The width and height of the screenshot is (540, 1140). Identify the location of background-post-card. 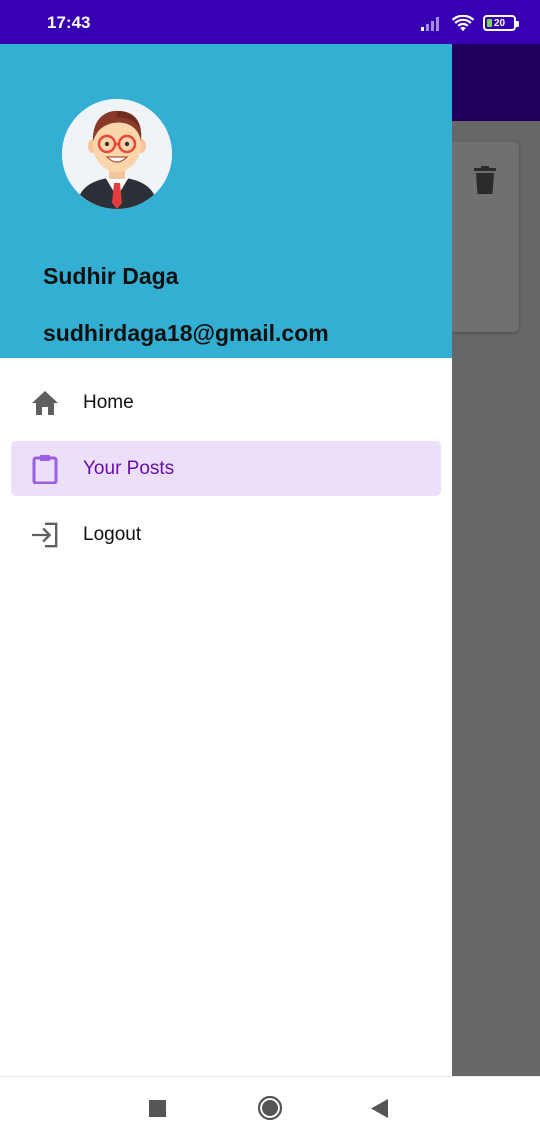
(485, 237).